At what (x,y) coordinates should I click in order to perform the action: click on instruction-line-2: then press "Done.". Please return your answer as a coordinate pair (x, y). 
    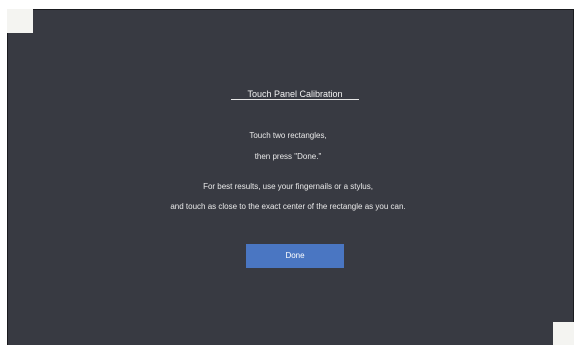
    Looking at the image, I should click on (288, 156).